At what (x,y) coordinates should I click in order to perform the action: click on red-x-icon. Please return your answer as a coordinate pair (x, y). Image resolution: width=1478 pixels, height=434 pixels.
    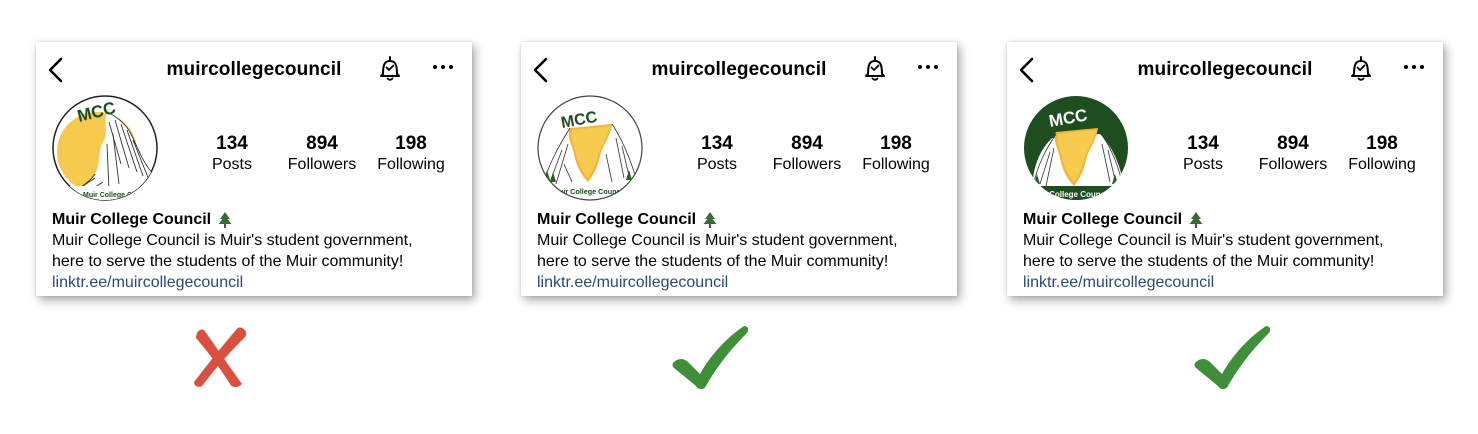
    Looking at the image, I should click on (220, 357).